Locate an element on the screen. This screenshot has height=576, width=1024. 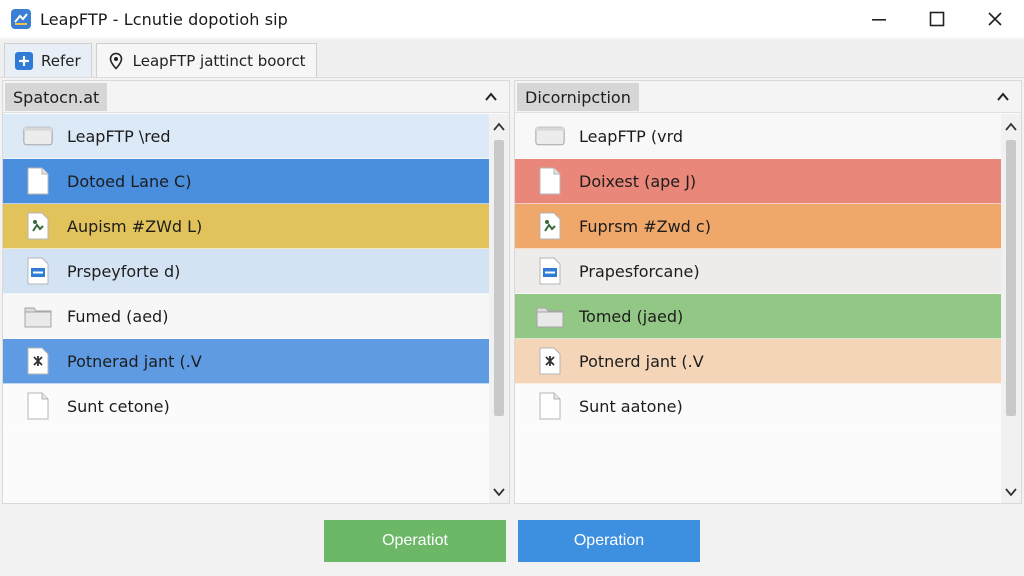
close-icon is located at coordinates (995, 19).